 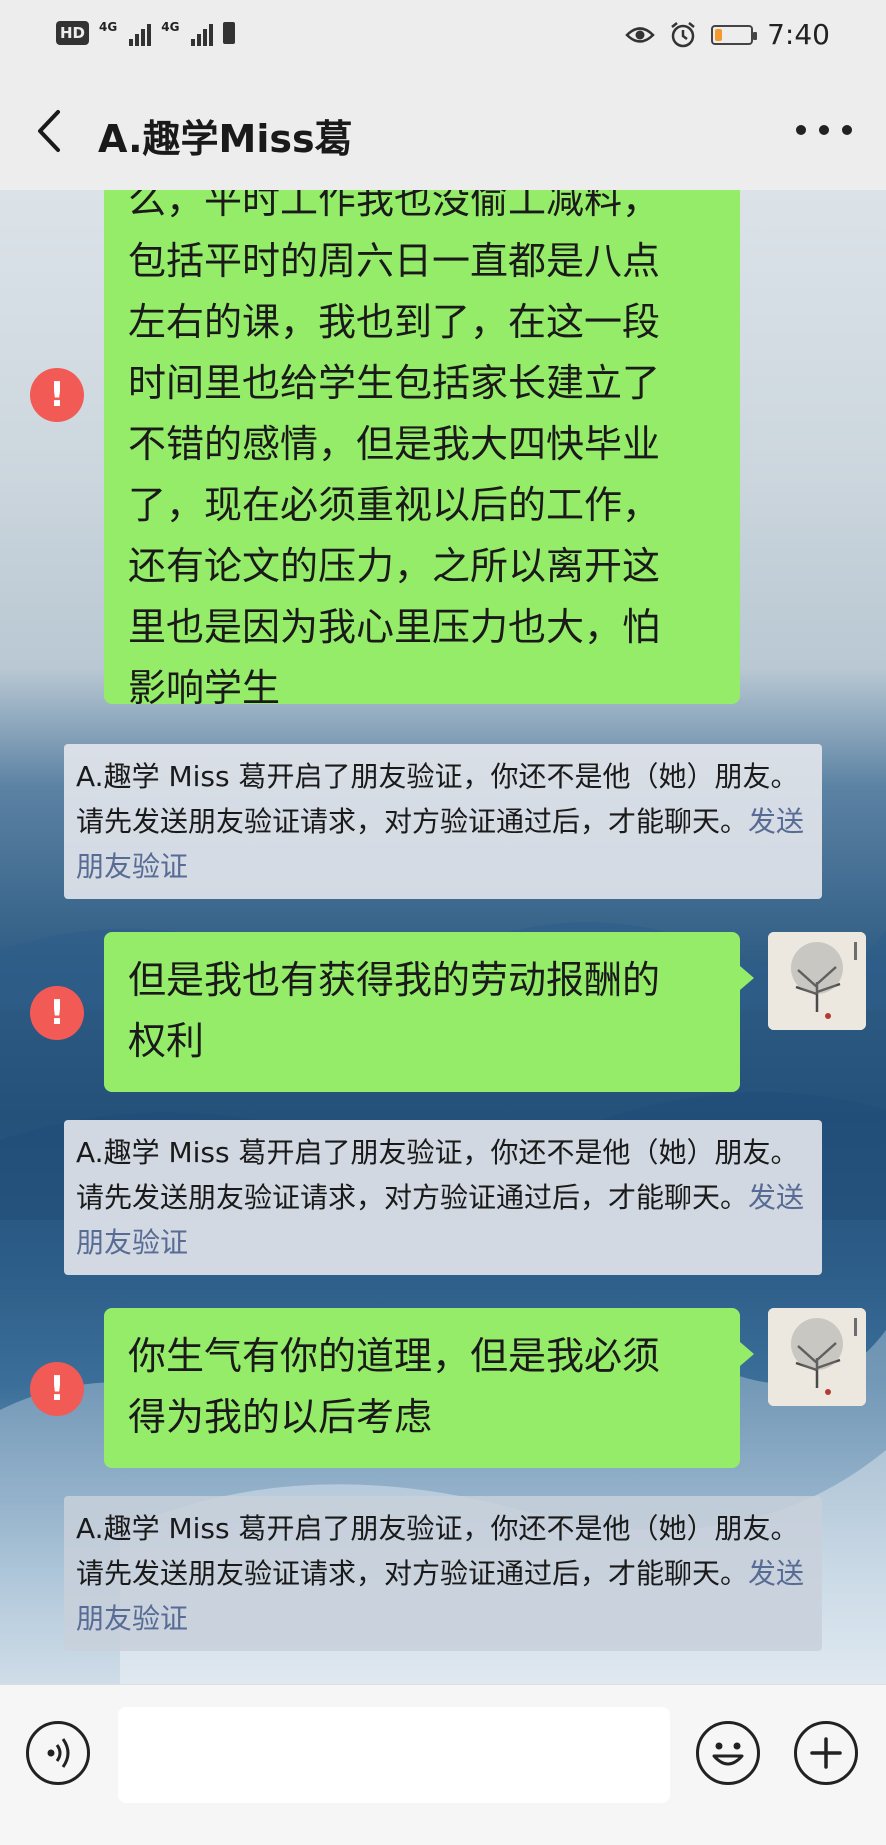 I want to click on status-indicators: HD 4G 4G, so click(x=146, y=33).